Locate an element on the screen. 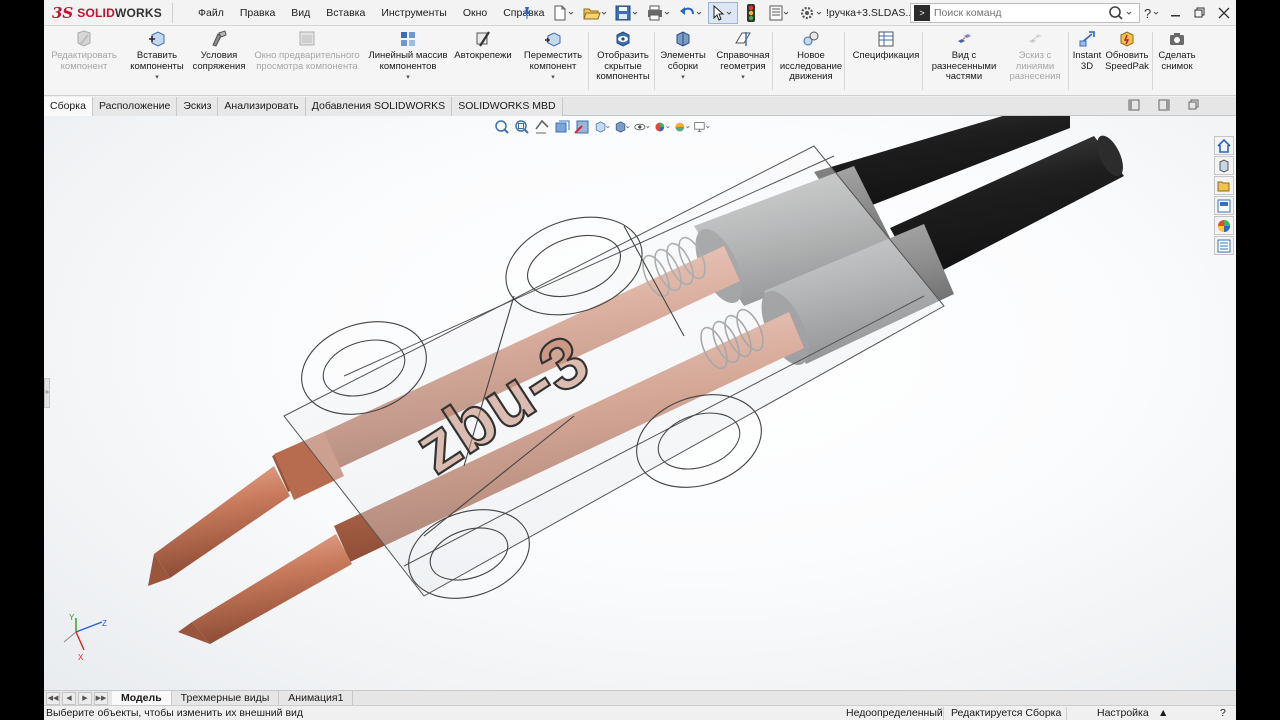 The image size is (1280, 720). ribbon-insert-components-button: Вставить компоненты ▾ is located at coordinates (157, 57).